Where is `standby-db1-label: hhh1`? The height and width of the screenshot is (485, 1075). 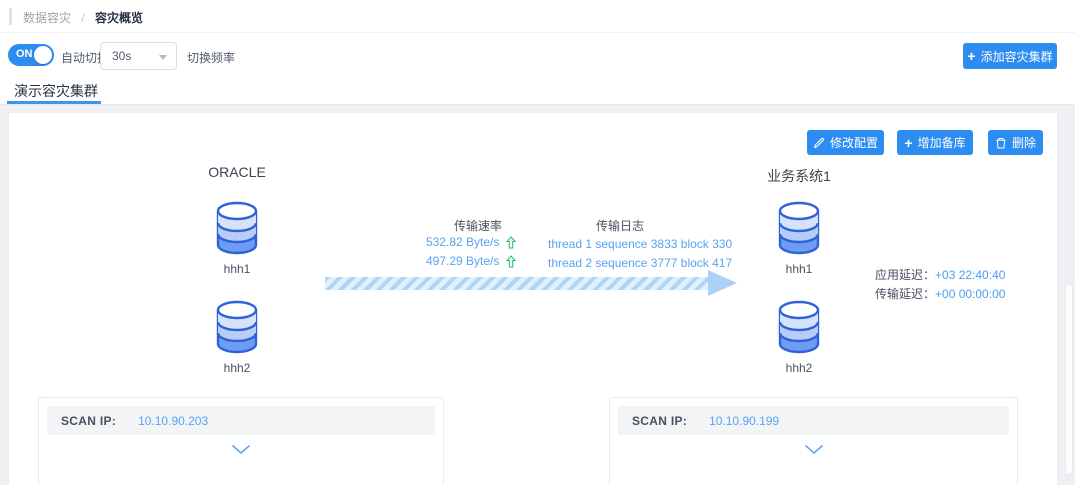
standby-db1-label: hhh1 is located at coordinates (799, 269).